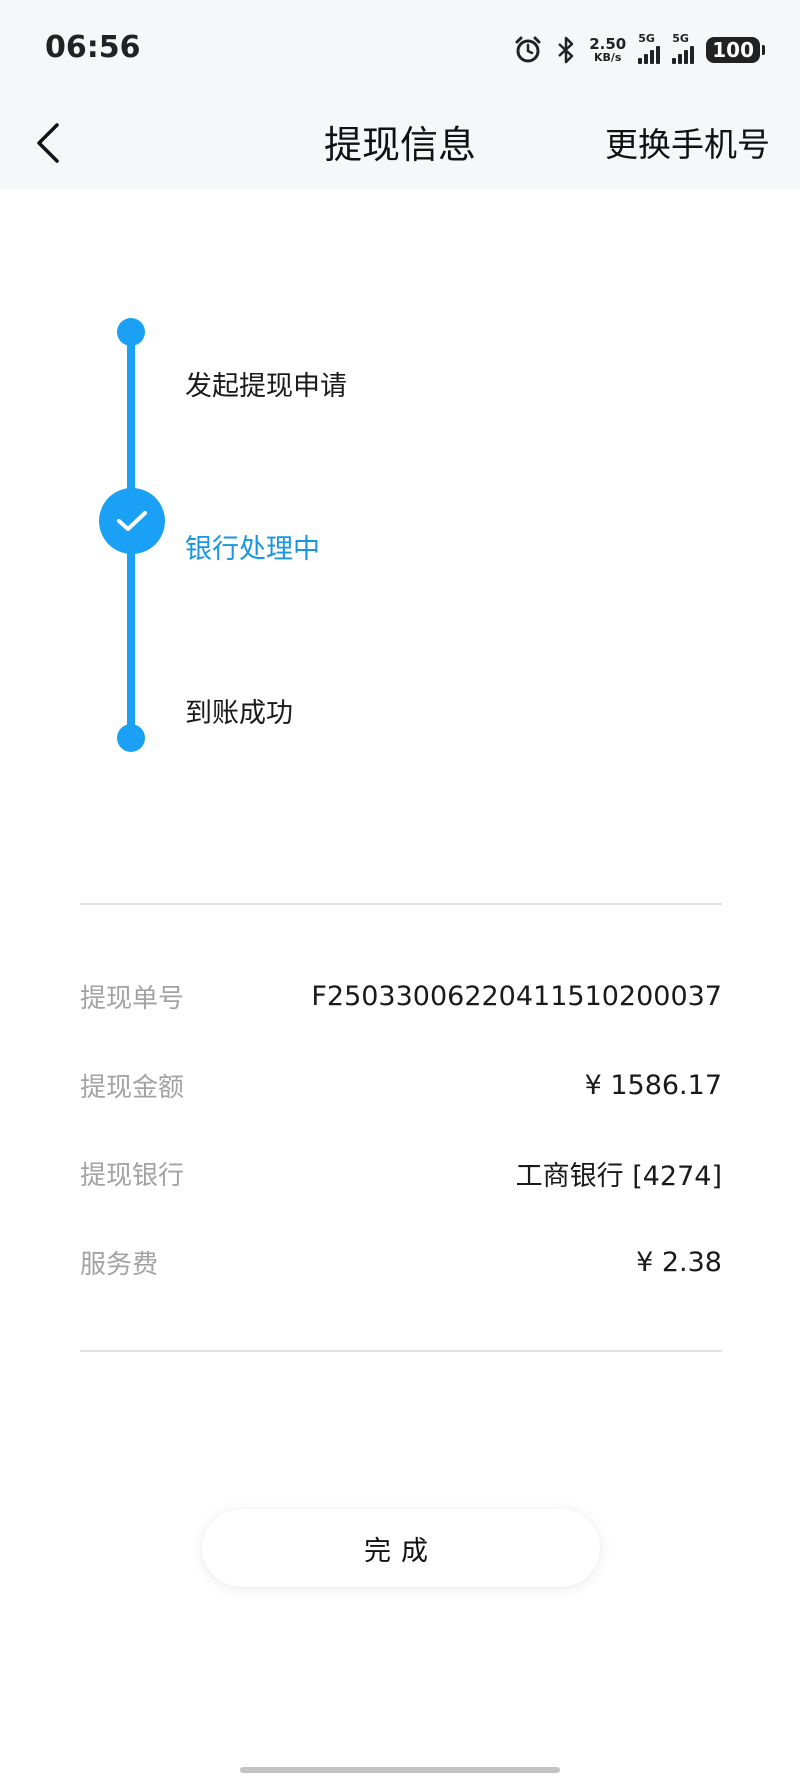 The image size is (800, 1778). I want to click on detail-row-amount: 提现金额 ¥ 1586.17, so click(401, 1085).